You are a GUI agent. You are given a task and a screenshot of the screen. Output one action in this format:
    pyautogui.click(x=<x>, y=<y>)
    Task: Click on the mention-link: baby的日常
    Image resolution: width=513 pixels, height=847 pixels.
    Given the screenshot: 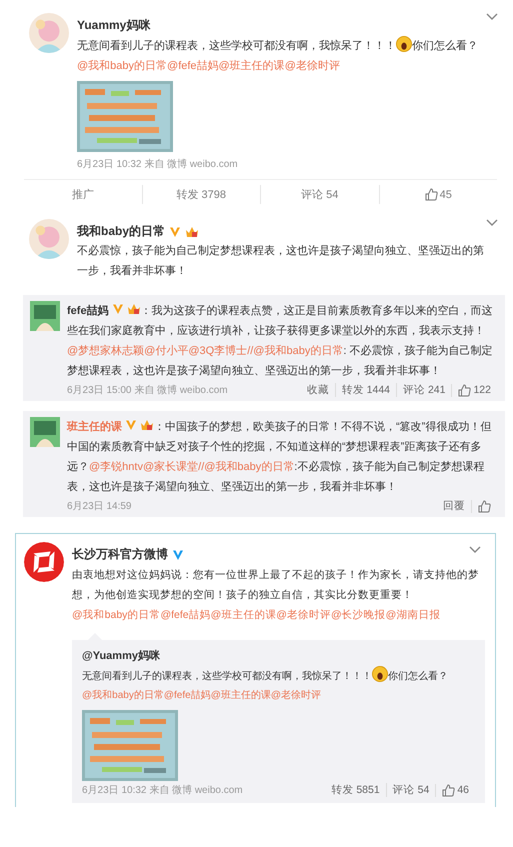 What is the action you would take?
    pyautogui.click(x=138, y=695)
    